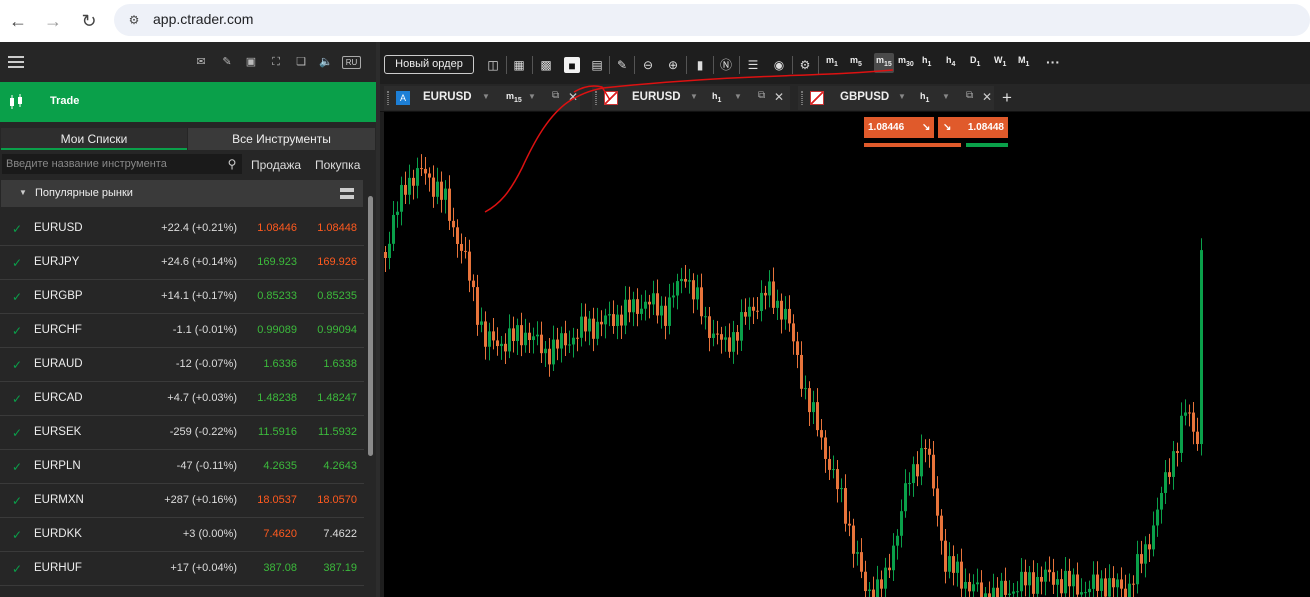 The image size is (1310, 597). I want to click on instrument-row: ✓ EURGBP +14.1 (+0.17%) 0.85233 0.85235, so click(182, 297).